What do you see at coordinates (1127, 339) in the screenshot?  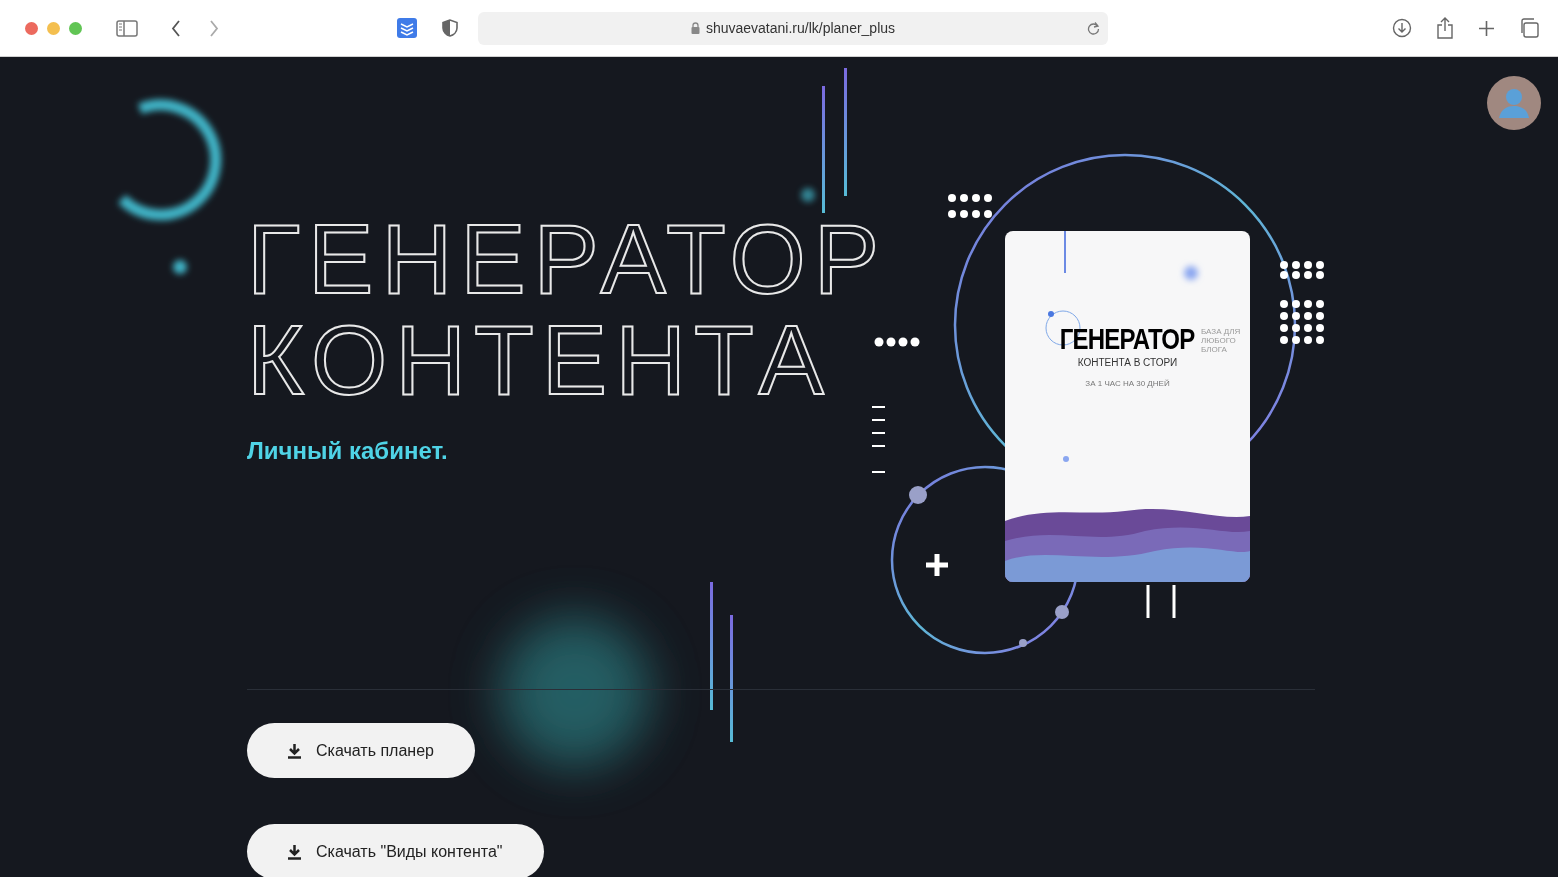 I see `cover-title: ГЕНЕРАТОР` at bounding box center [1127, 339].